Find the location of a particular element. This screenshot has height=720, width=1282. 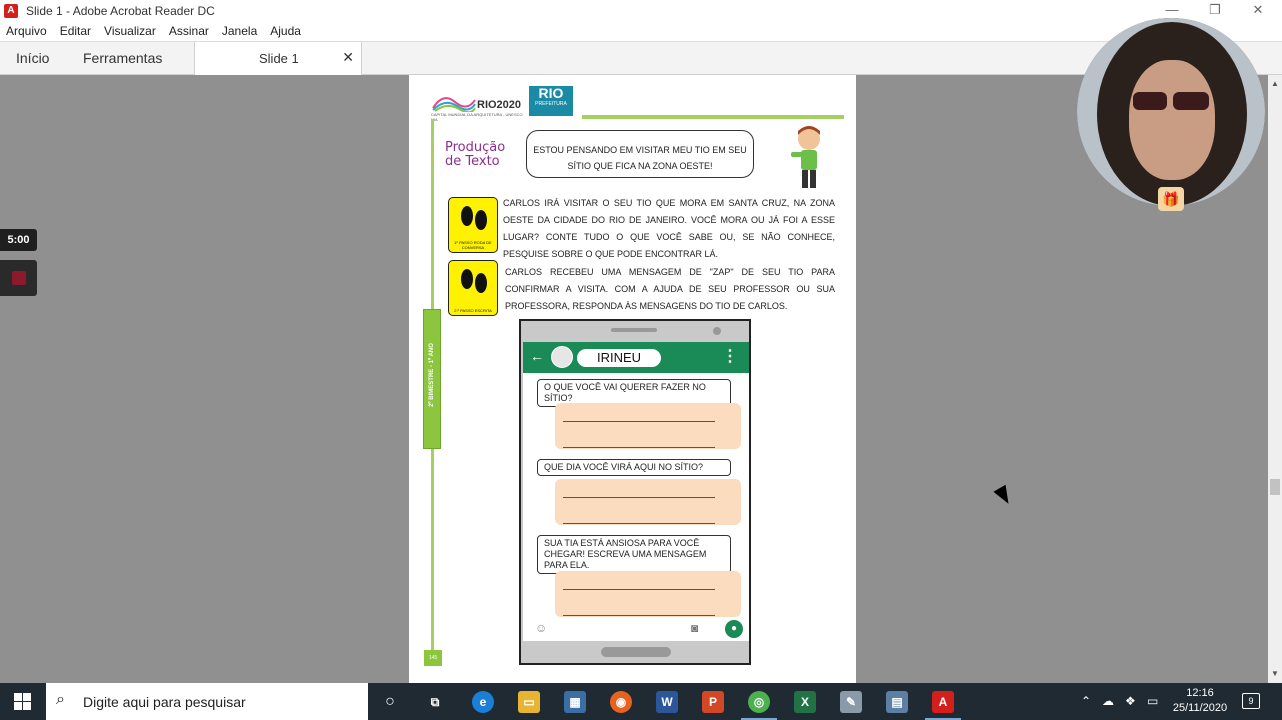

step2-label: 2.º PASSO ESCRITA is located at coordinates (473, 310).